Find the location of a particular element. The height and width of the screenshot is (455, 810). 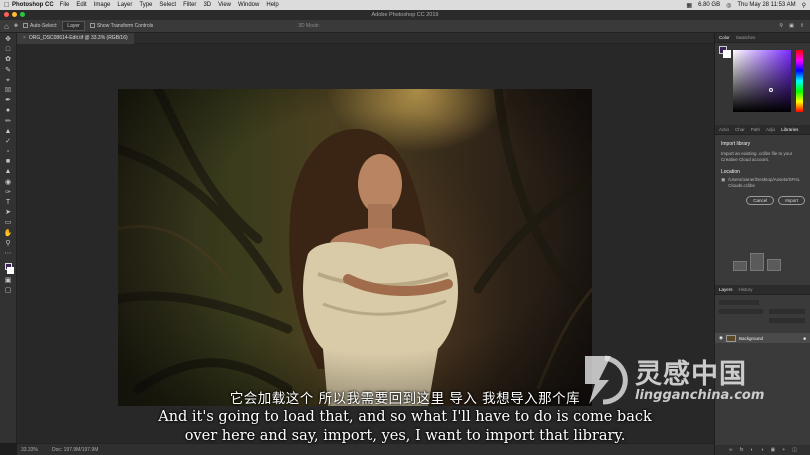

tab-layers: Layers is located at coordinates (726, 289).